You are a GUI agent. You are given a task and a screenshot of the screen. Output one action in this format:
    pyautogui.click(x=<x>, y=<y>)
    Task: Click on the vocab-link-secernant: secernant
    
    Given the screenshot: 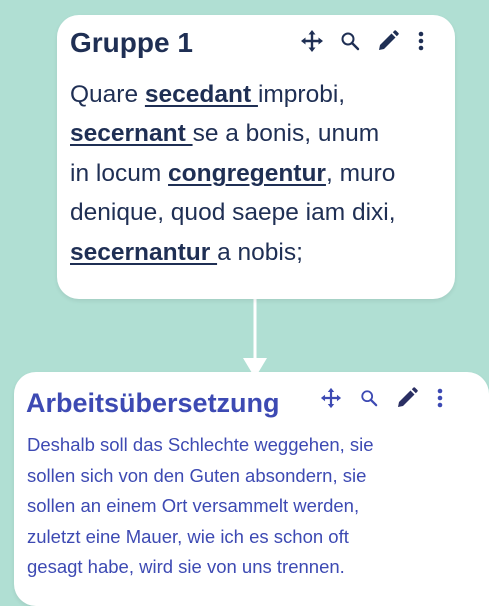 What is the action you would take?
    pyautogui.click(x=131, y=133)
    